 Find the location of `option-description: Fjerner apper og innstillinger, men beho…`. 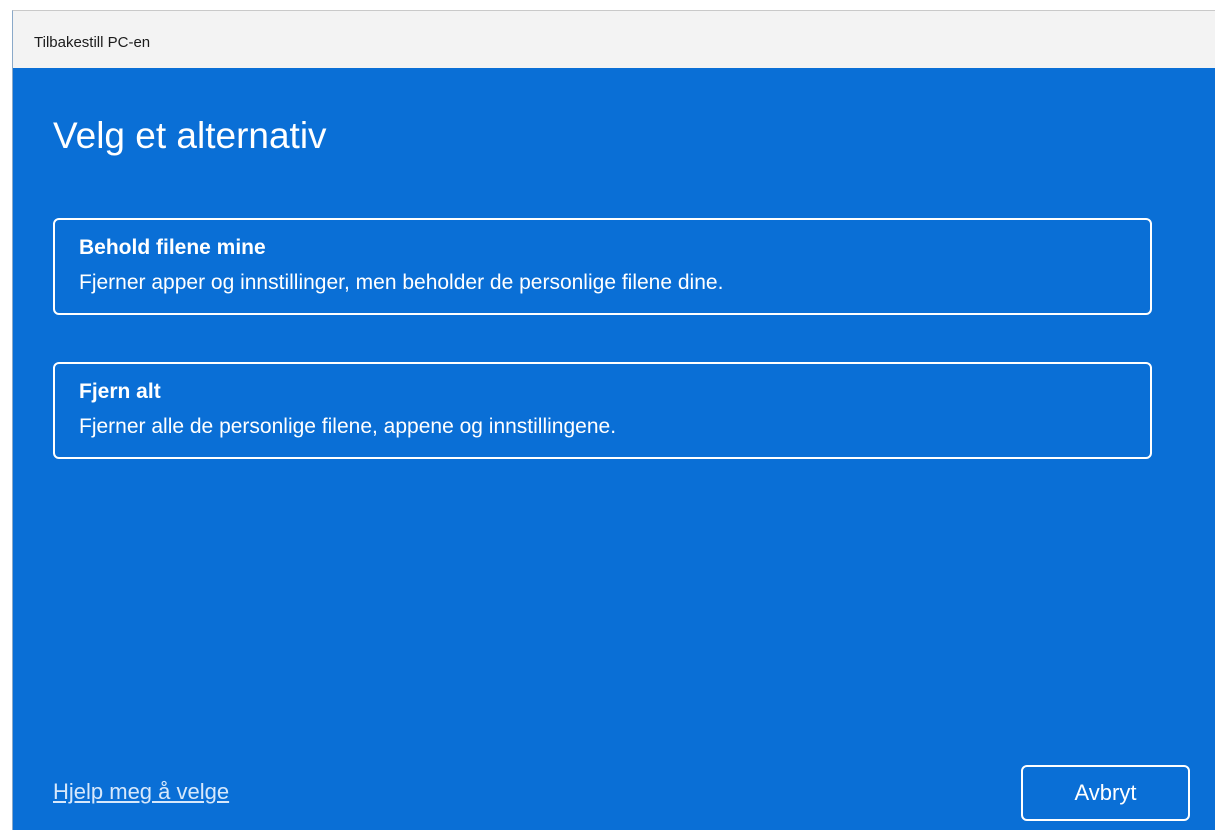

option-description: Fjerner apper og innstillinger, men beho… is located at coordinates (401, 282).